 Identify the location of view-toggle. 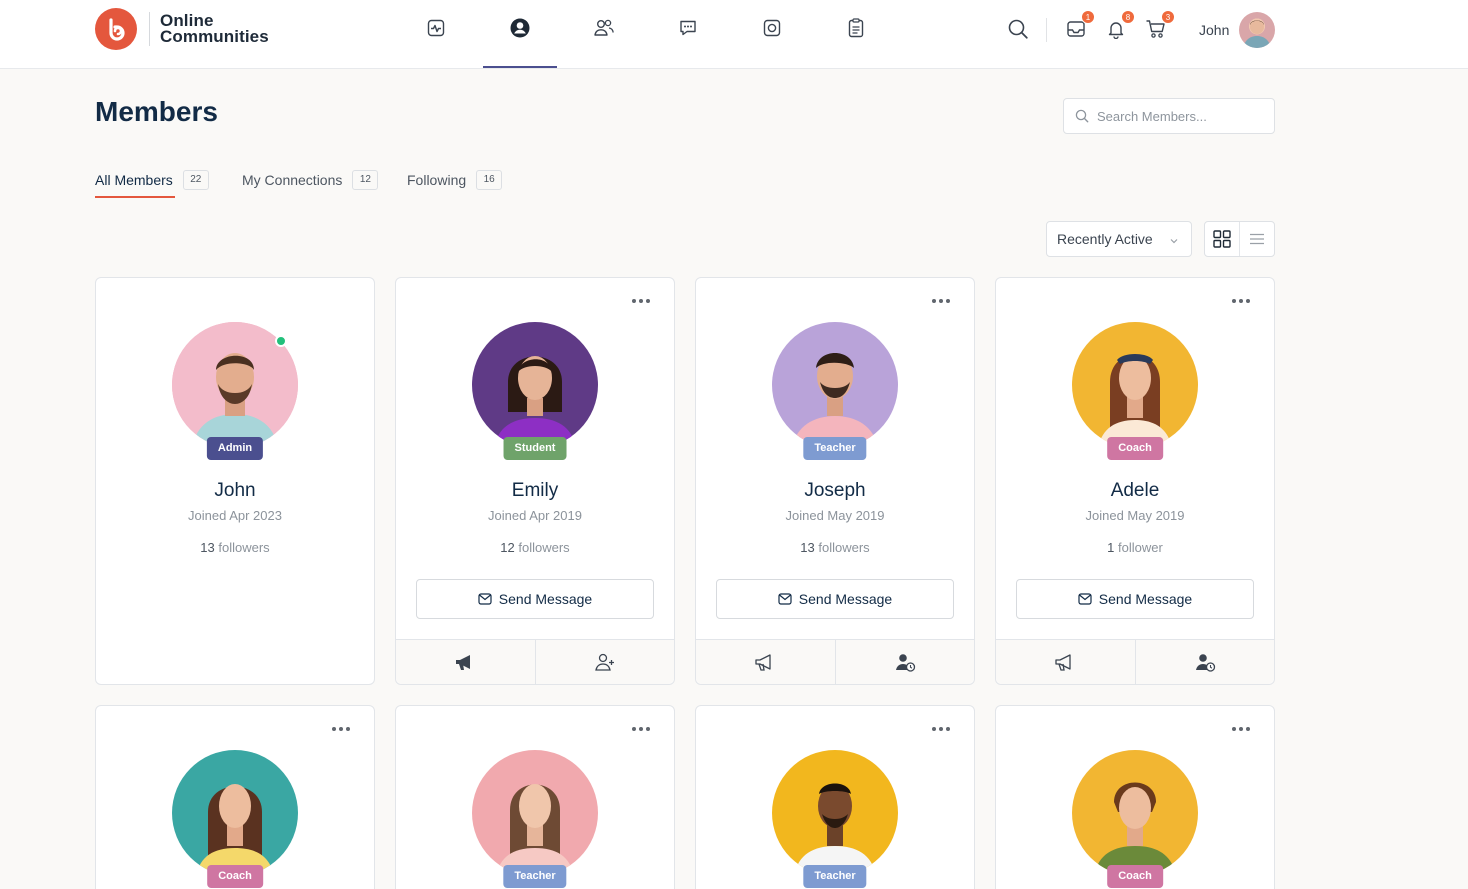
(1239, 239).